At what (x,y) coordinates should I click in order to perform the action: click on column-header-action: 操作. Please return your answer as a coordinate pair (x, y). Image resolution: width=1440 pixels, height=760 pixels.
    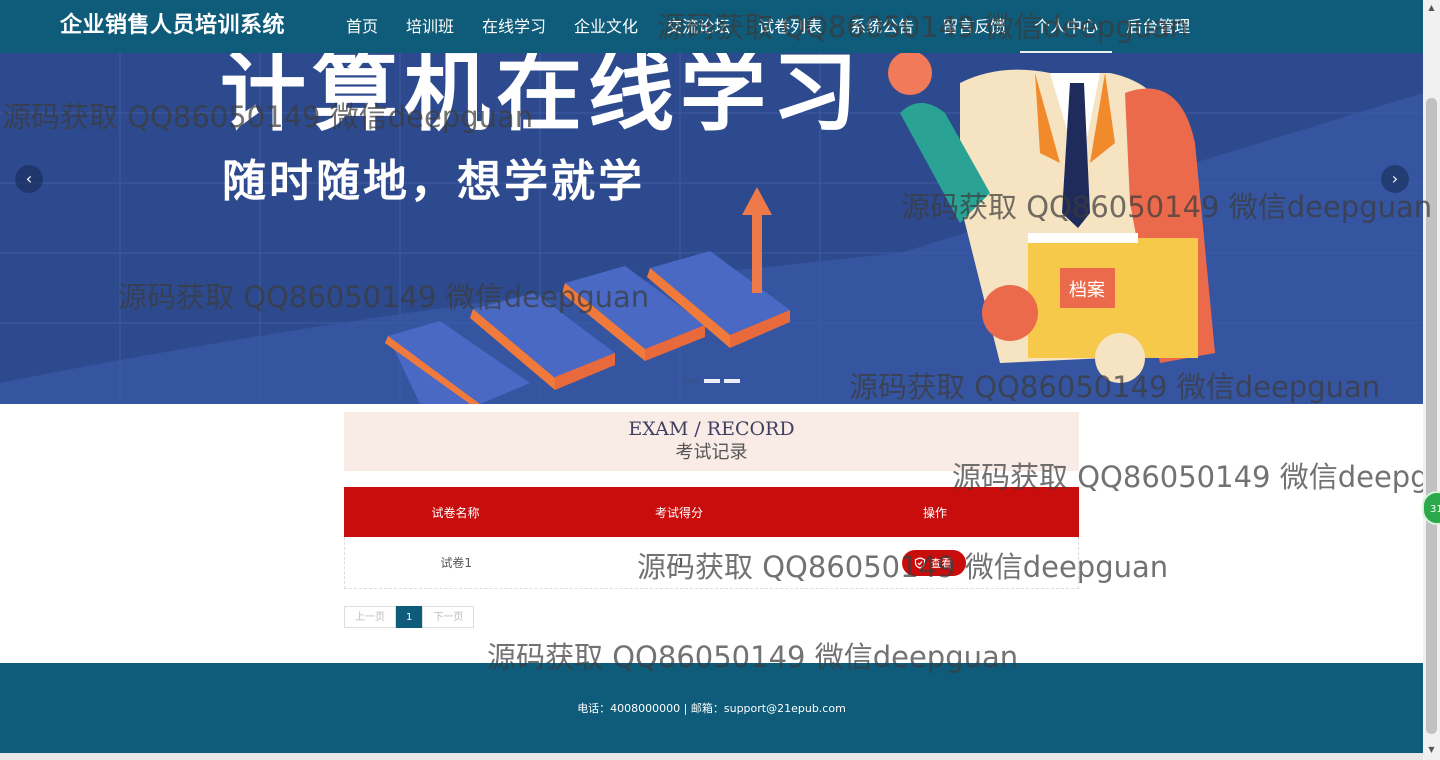
    Looking at the image, I should click on (934, 512).